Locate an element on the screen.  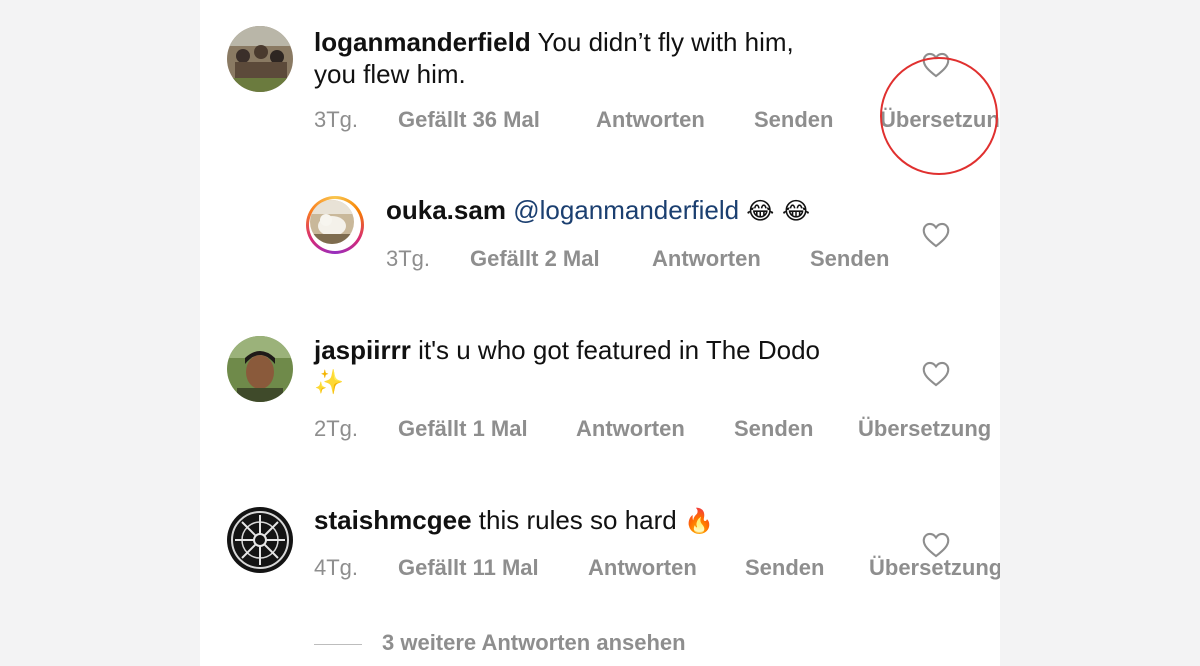
view-more-replies-label: 3 weitere Antworten ansehen is located at coordinates (534, 643).